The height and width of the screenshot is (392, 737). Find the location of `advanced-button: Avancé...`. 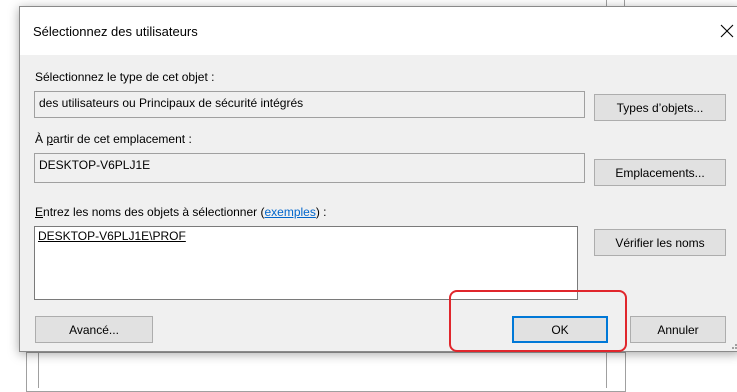

advanced-button: Avancé... is located at coordinates (94, 329).